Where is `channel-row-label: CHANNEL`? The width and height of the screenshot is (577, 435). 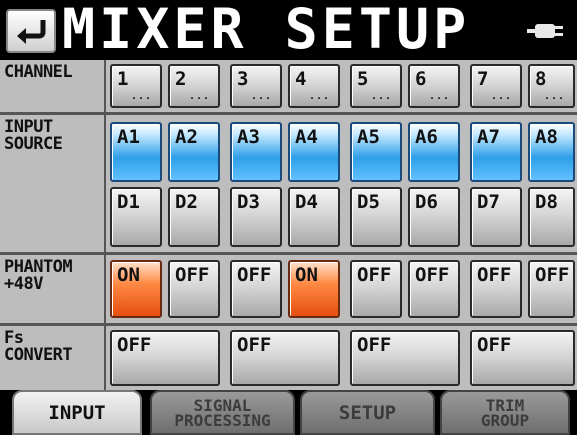
channel-row-label: CHANNEL is located at coordinates (53, 86).